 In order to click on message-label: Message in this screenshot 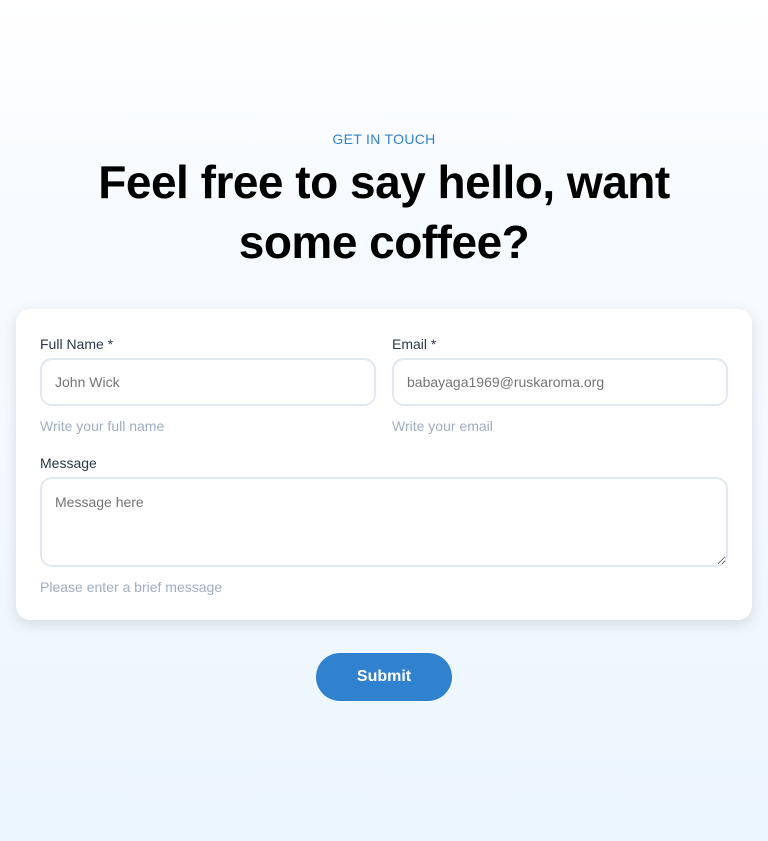, I will do `click(68, 463)`.